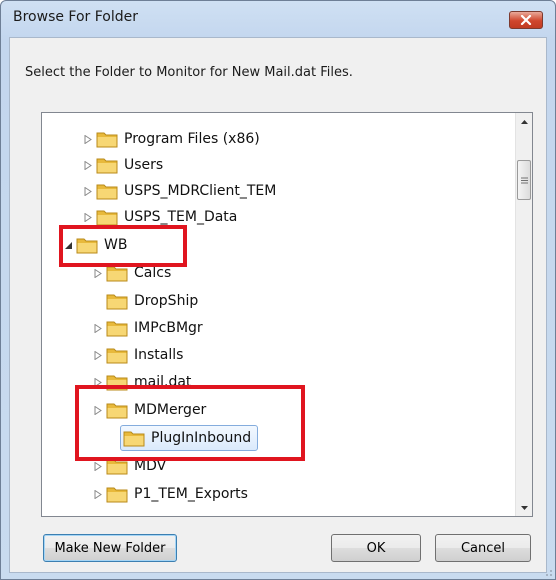 The height and width of the screenshot is (580, 556). I want to click on ok-button: OK, so click(376, 548).